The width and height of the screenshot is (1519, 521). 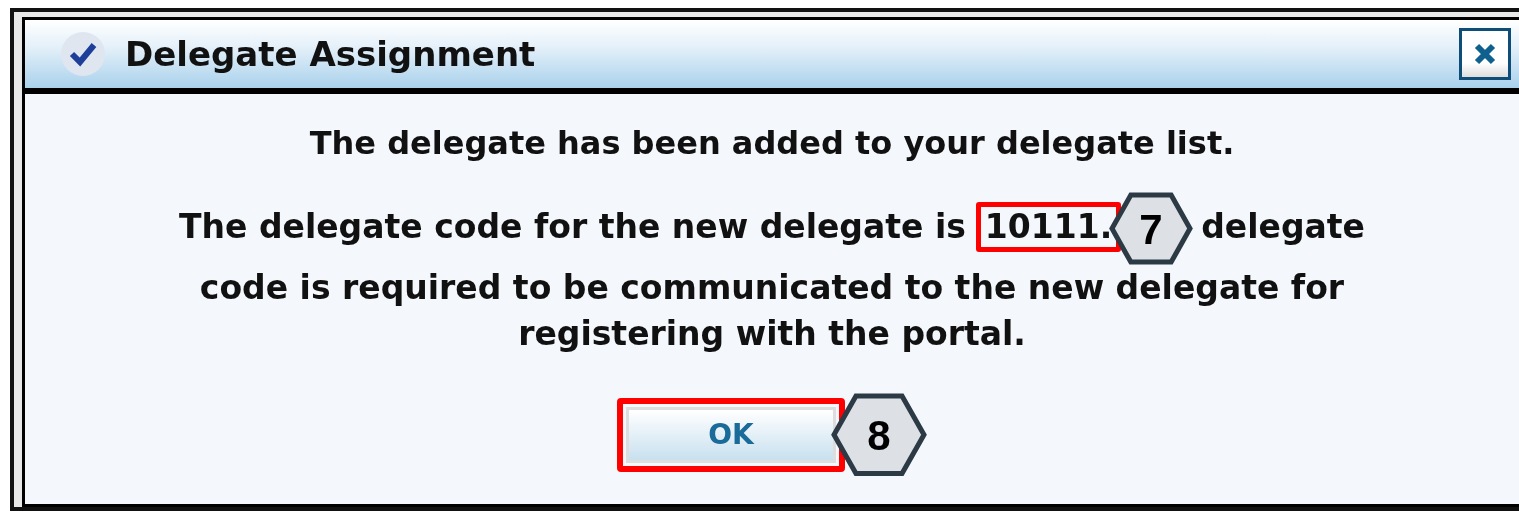 I want to click on callout-badge: 8, so click(x=879, y=435).